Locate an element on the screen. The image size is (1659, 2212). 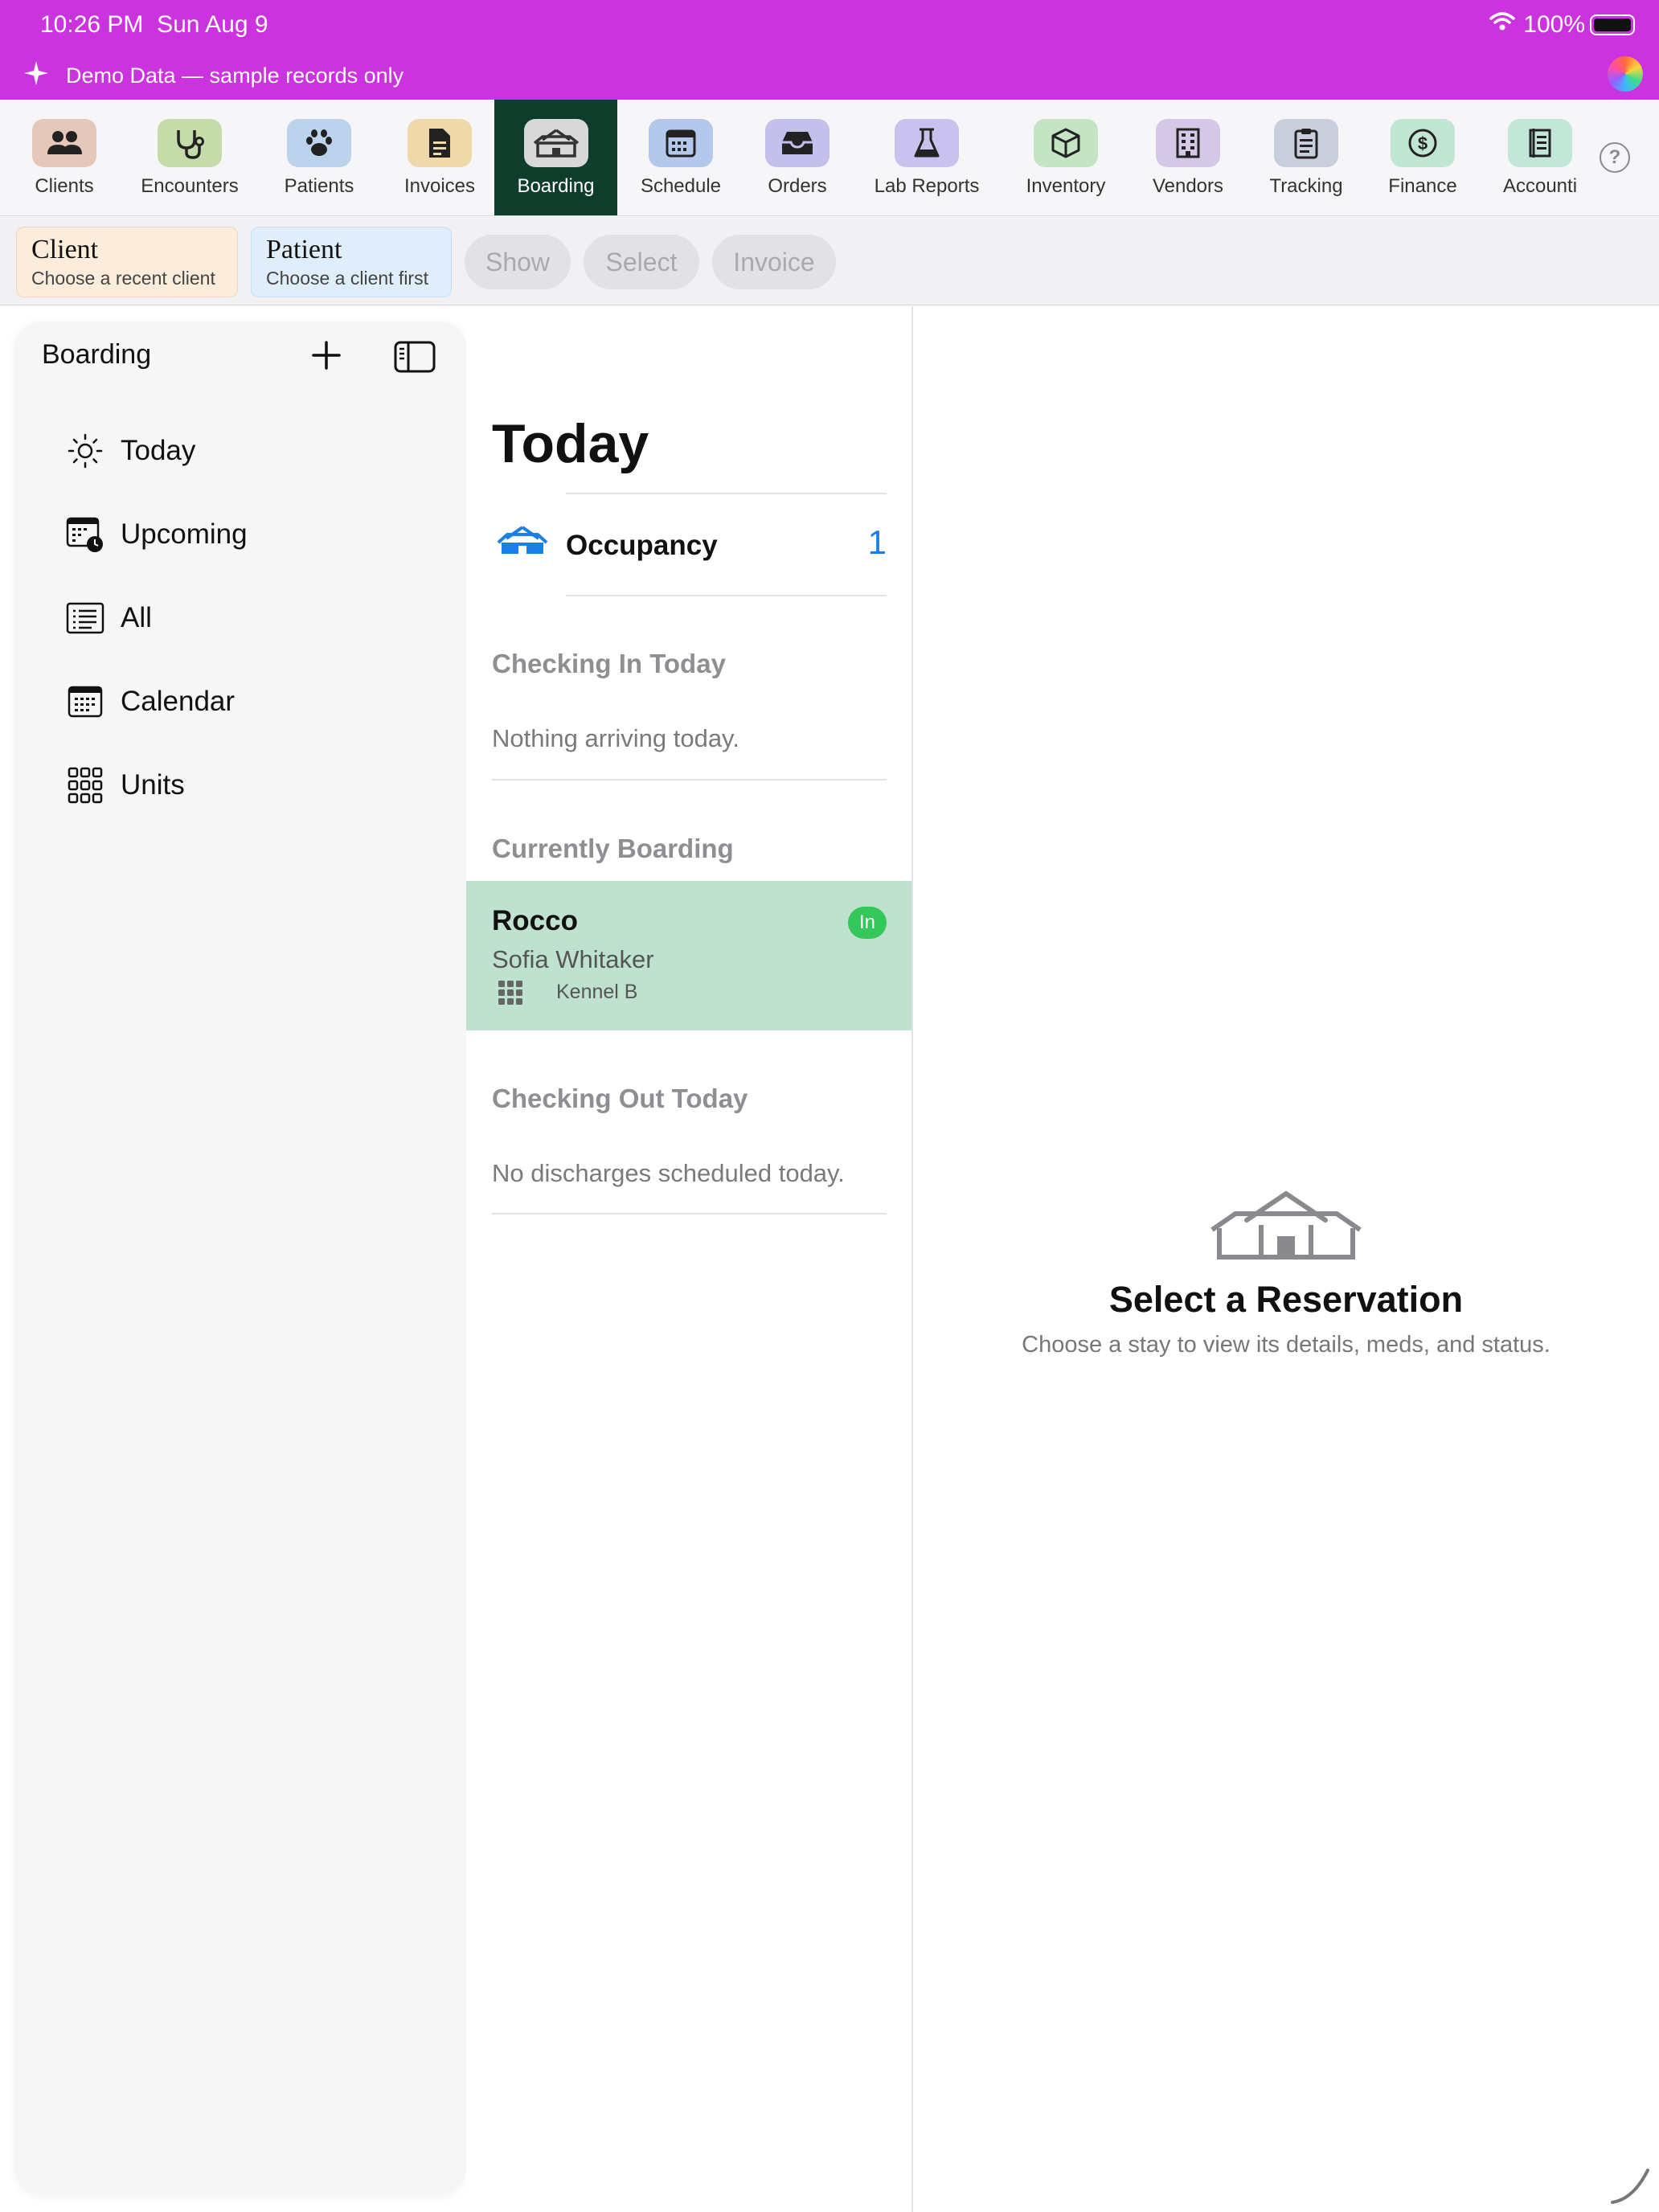
sidebar-toggle-button is located at coordinates (415, 357).